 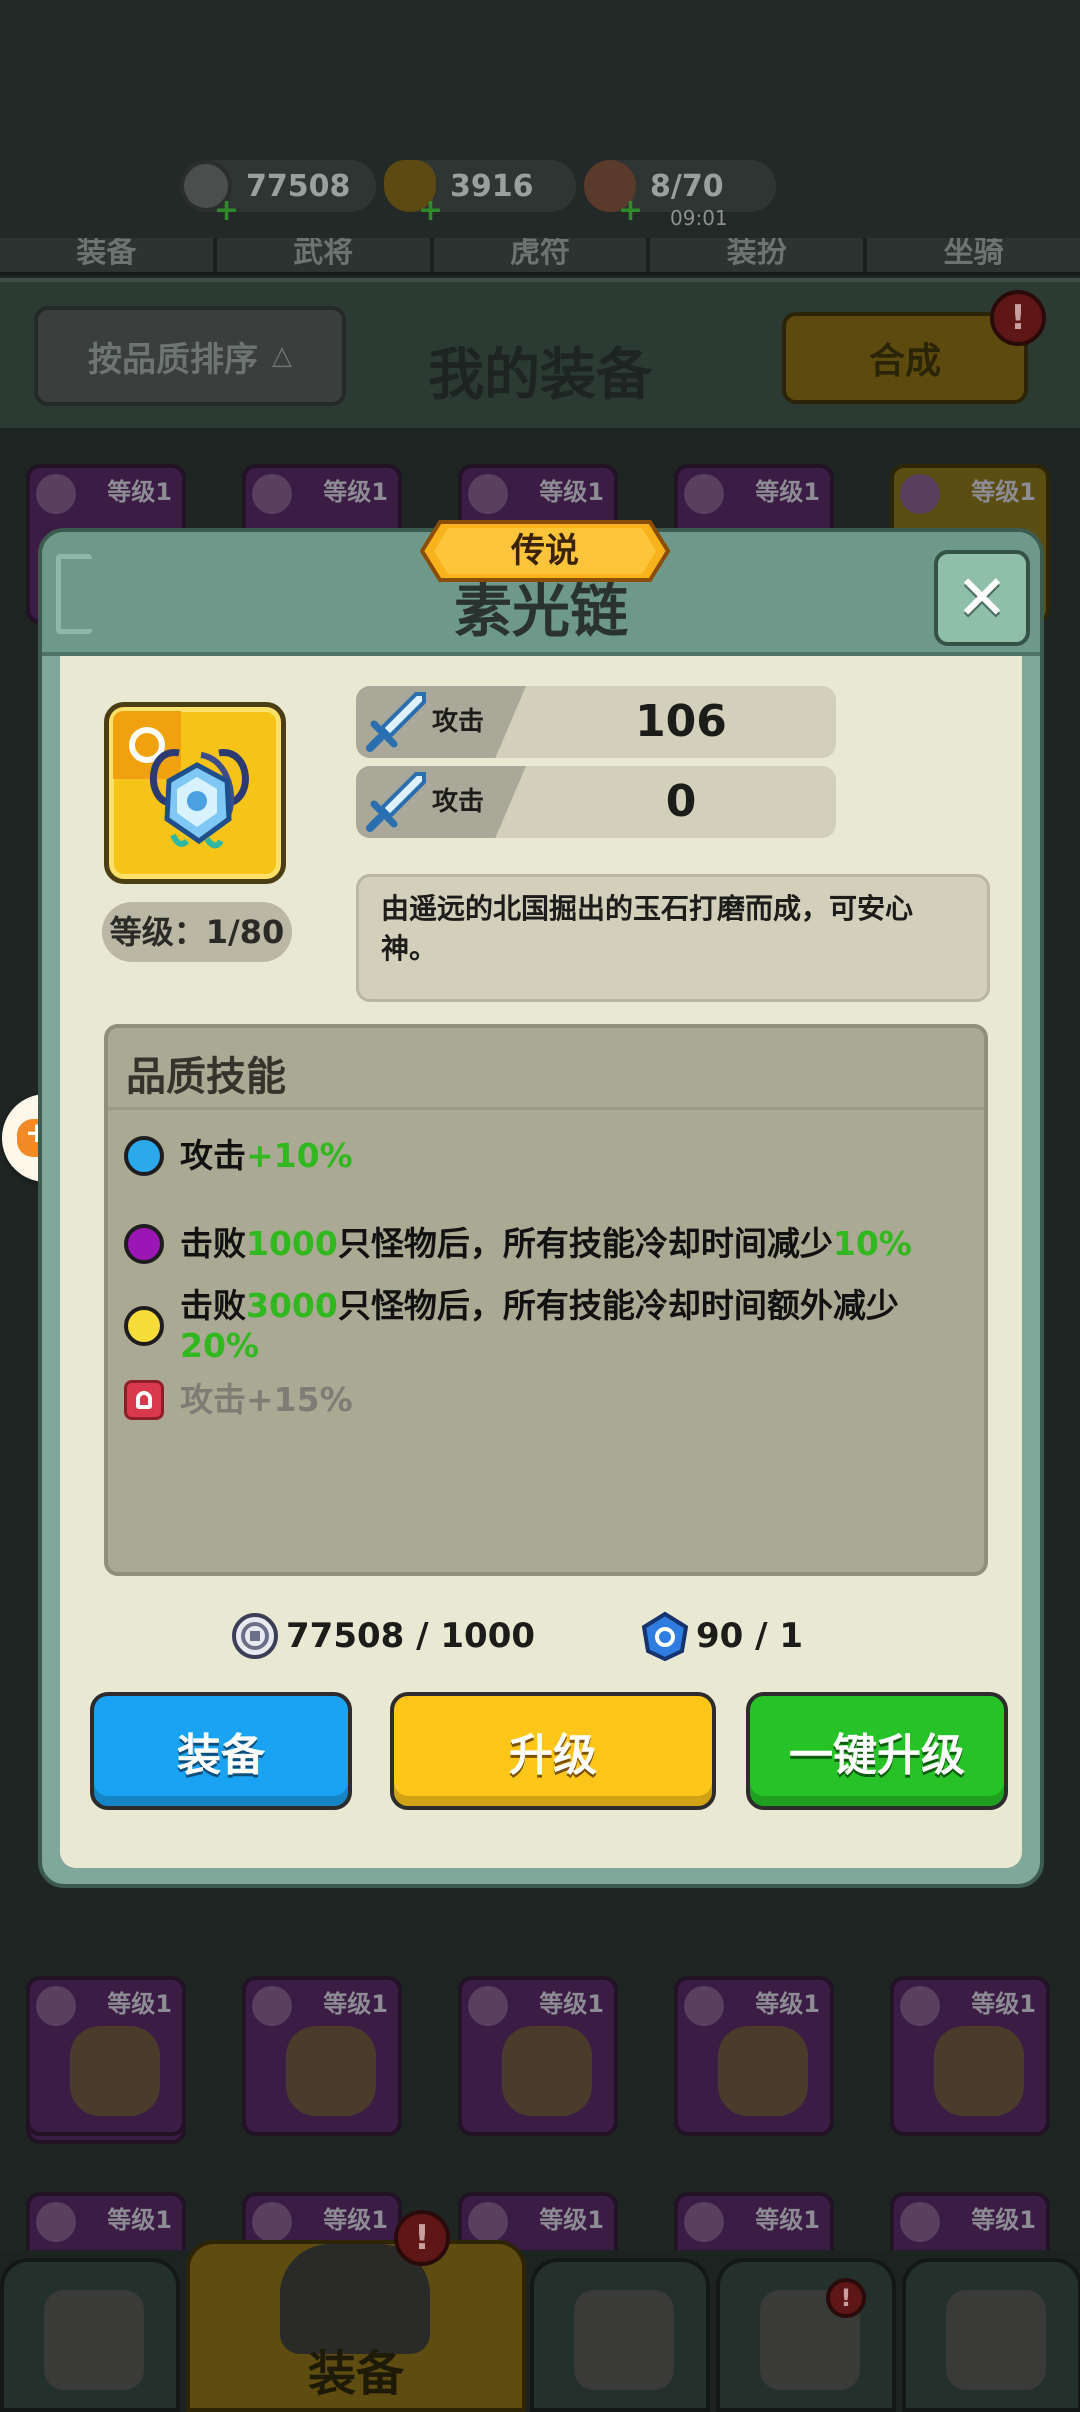 I want to click on upgrade-arrow-icon, so click(x=996, y=2340).